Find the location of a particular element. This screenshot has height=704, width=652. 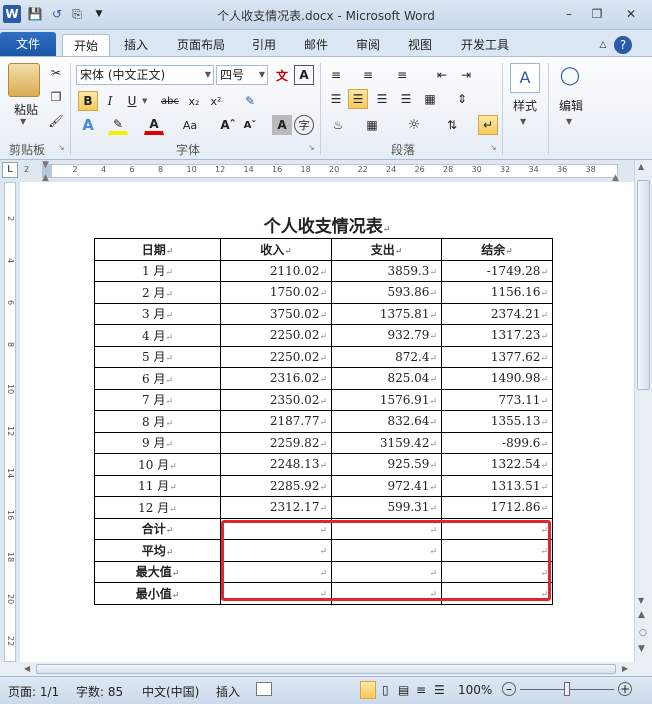

clear-formatting-icon: ✎ is located at coordinates (250, 101).